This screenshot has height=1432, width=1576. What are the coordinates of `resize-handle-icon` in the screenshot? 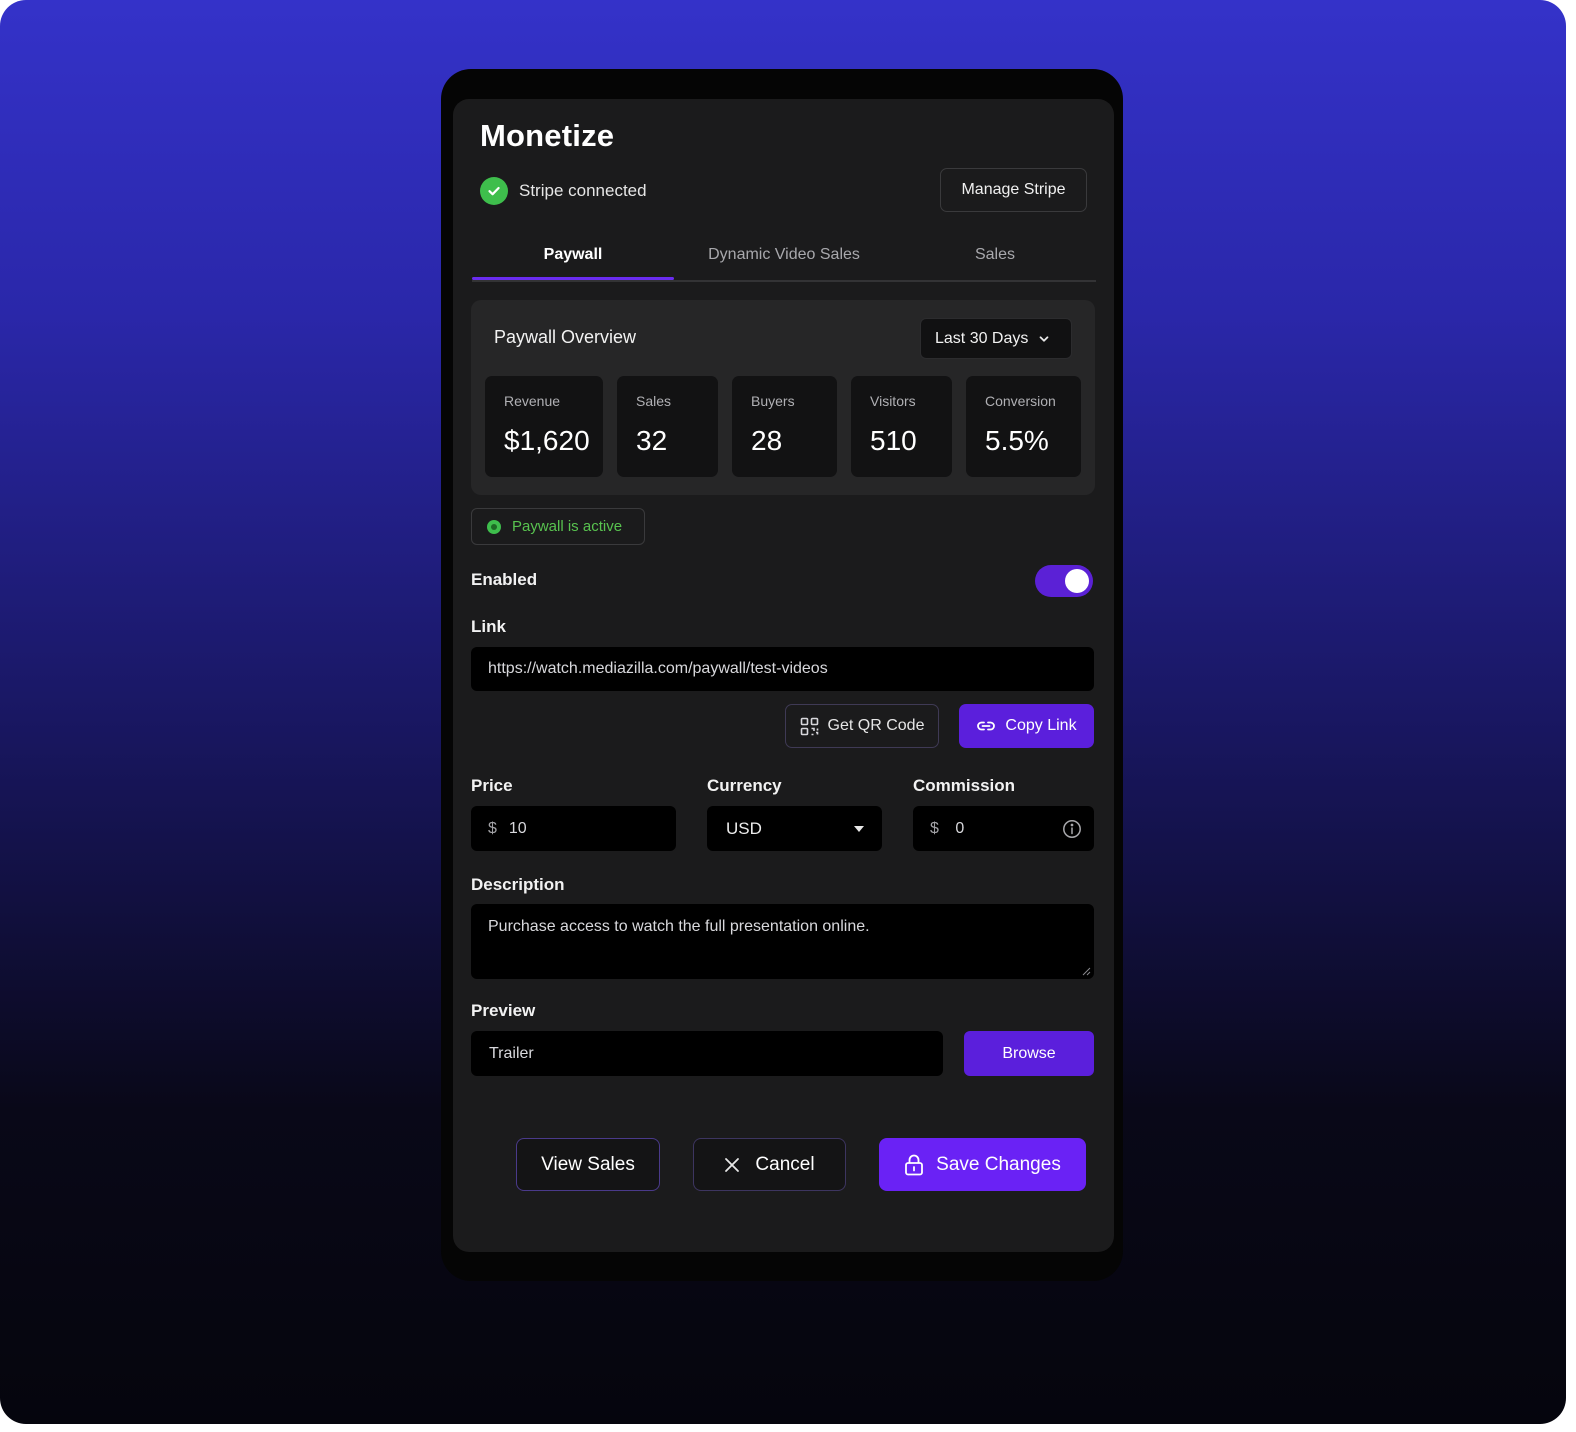 It's located at (1086, 971).